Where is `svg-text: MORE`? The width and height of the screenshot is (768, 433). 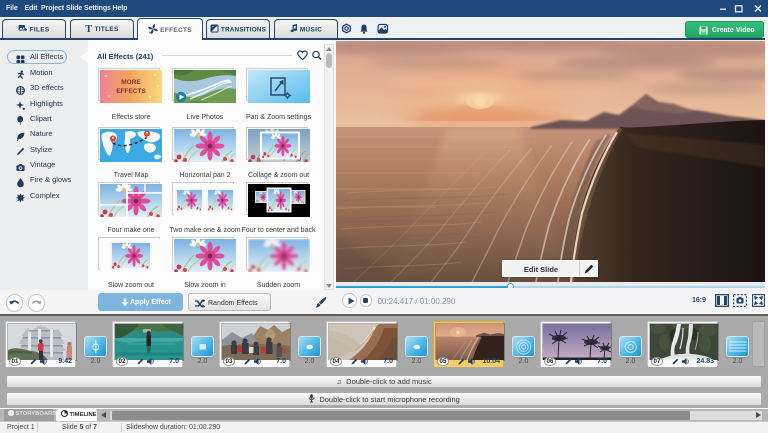
svg-text: MORE is located at coordinates (131, 82).